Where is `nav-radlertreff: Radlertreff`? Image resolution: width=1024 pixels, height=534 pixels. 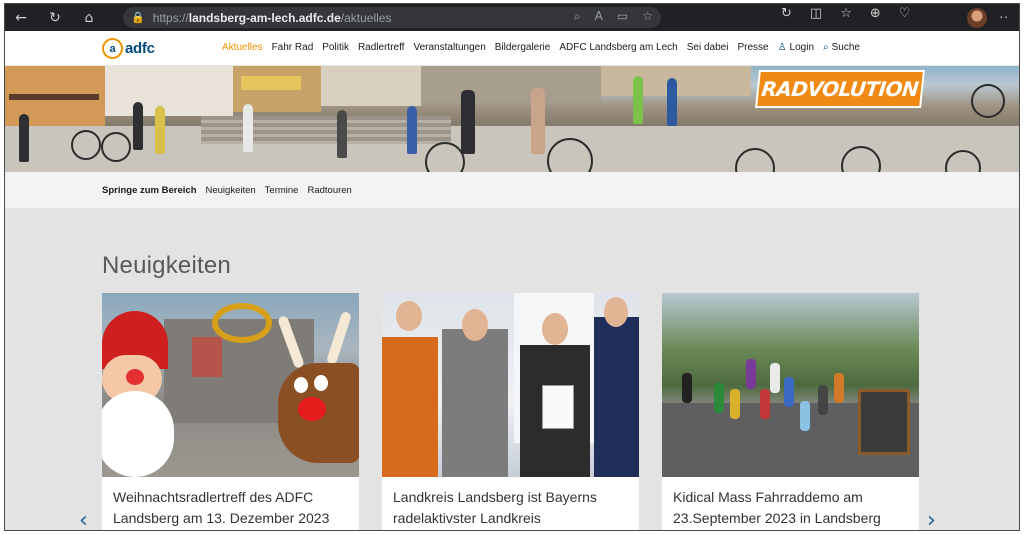
nav-radlertreff: Radlertreff is located at coordinates (381, 47).